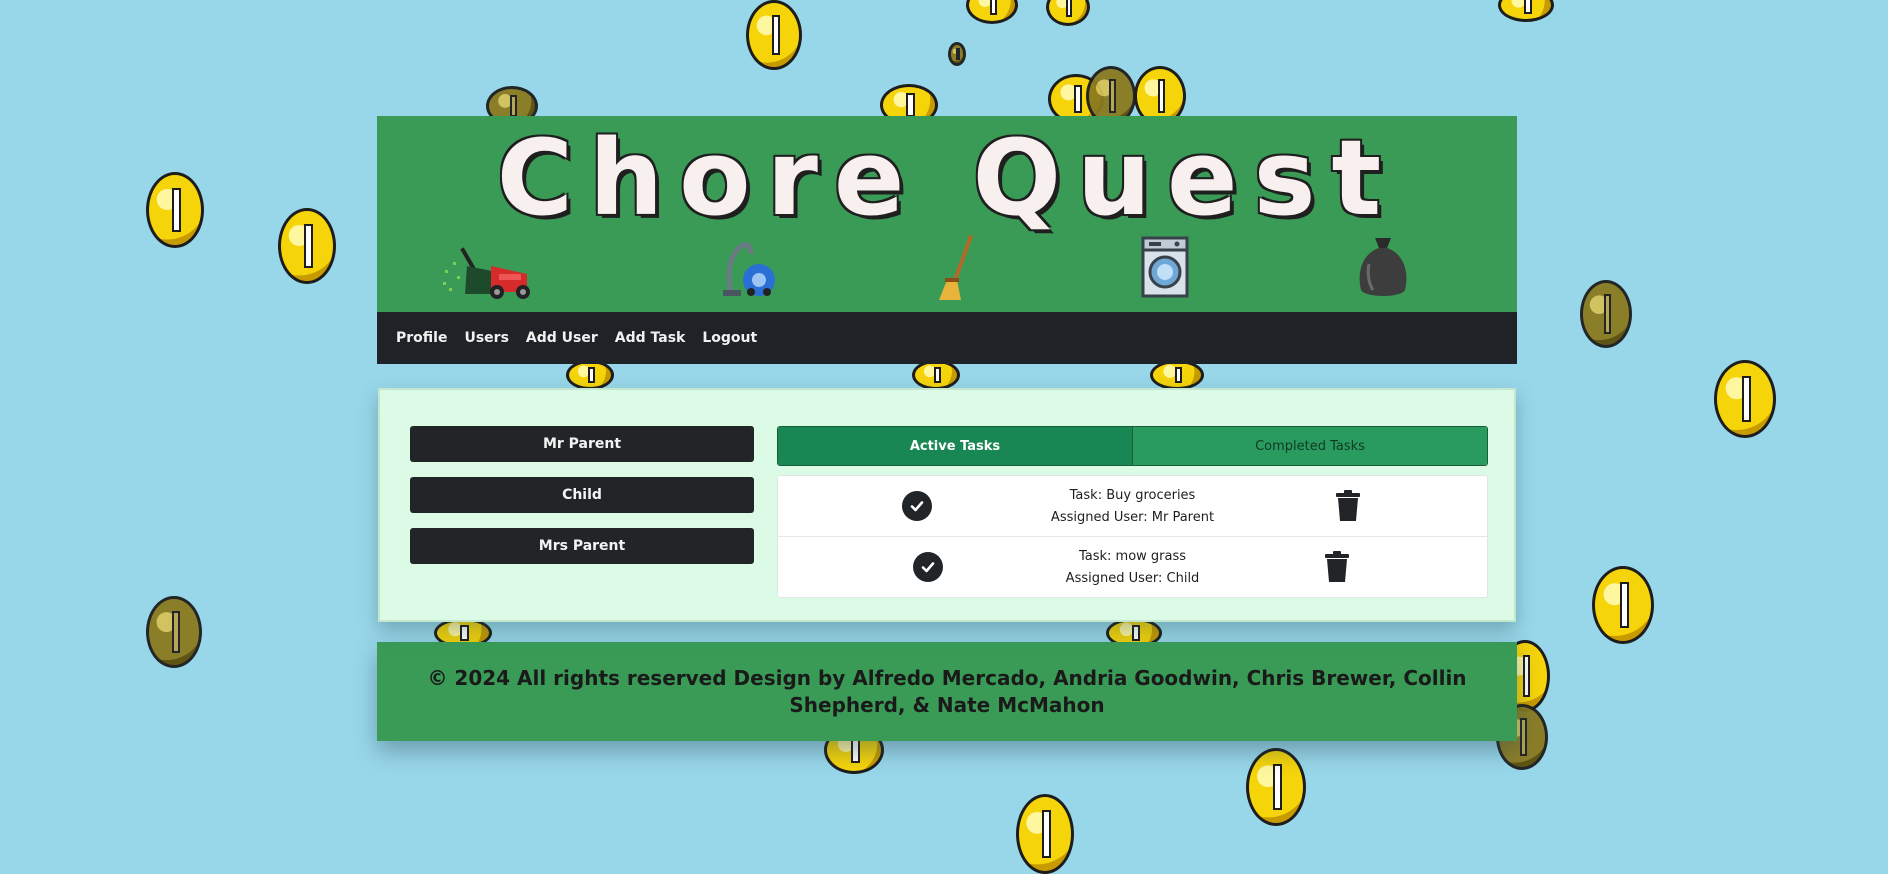 This screenshot has width=1888, height=874. Describe the element at coordinates (582, 444) in the screenshot. I see `user-button-mr-parent: Mr Parent` at that location.